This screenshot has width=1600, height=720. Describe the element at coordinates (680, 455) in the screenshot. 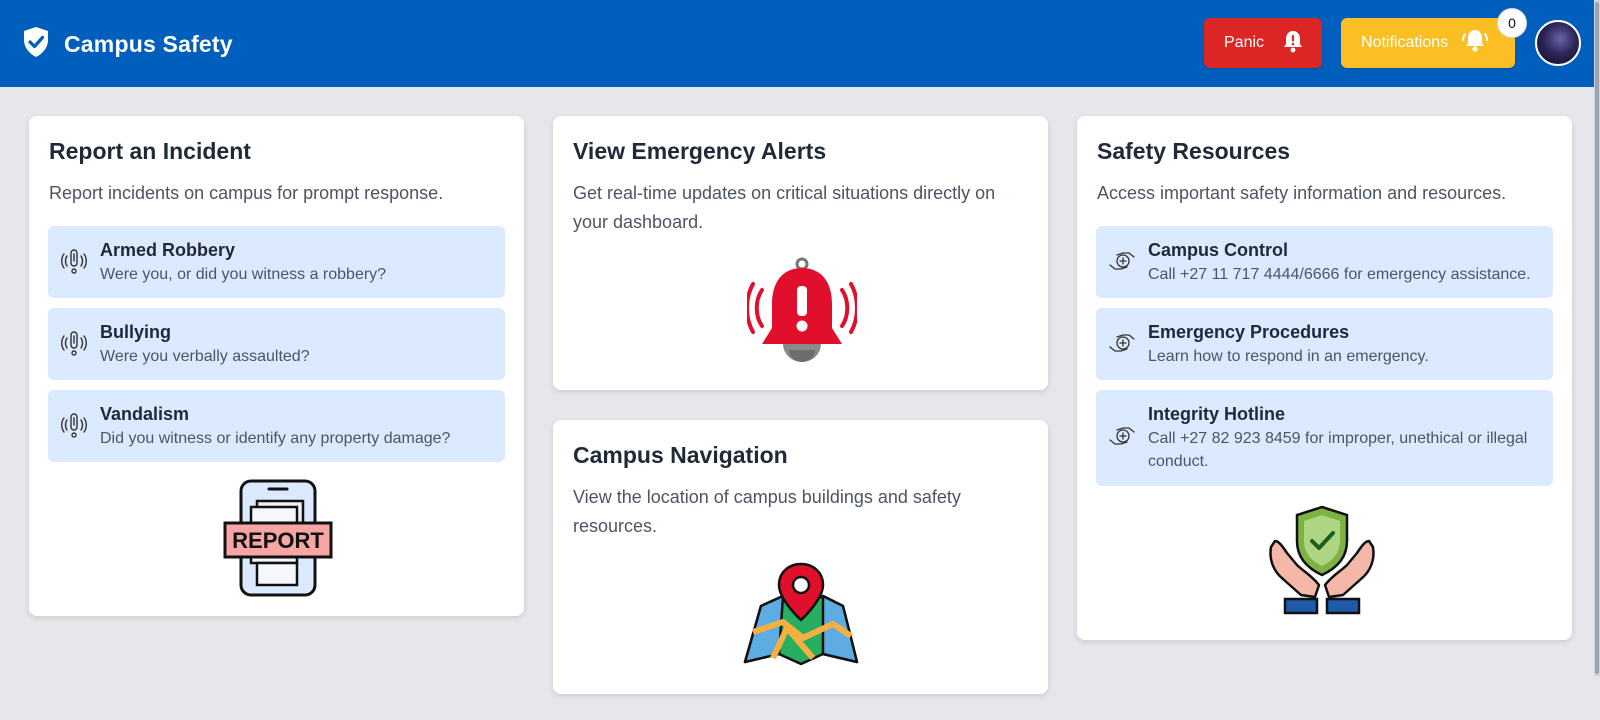

I see `card-title: Campus Navigation` at that location.